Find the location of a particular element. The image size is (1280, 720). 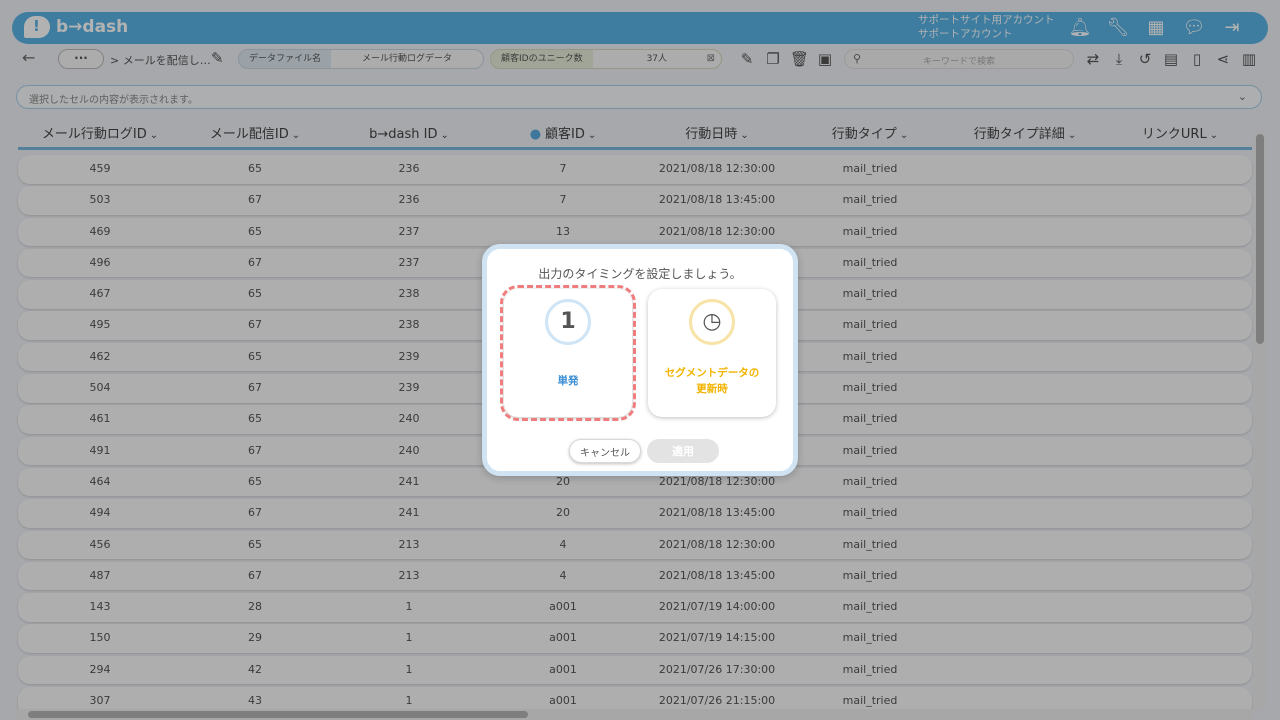

option-segment-update-label: セグメントデータの 更新時 is located at coordinates (712, 381).